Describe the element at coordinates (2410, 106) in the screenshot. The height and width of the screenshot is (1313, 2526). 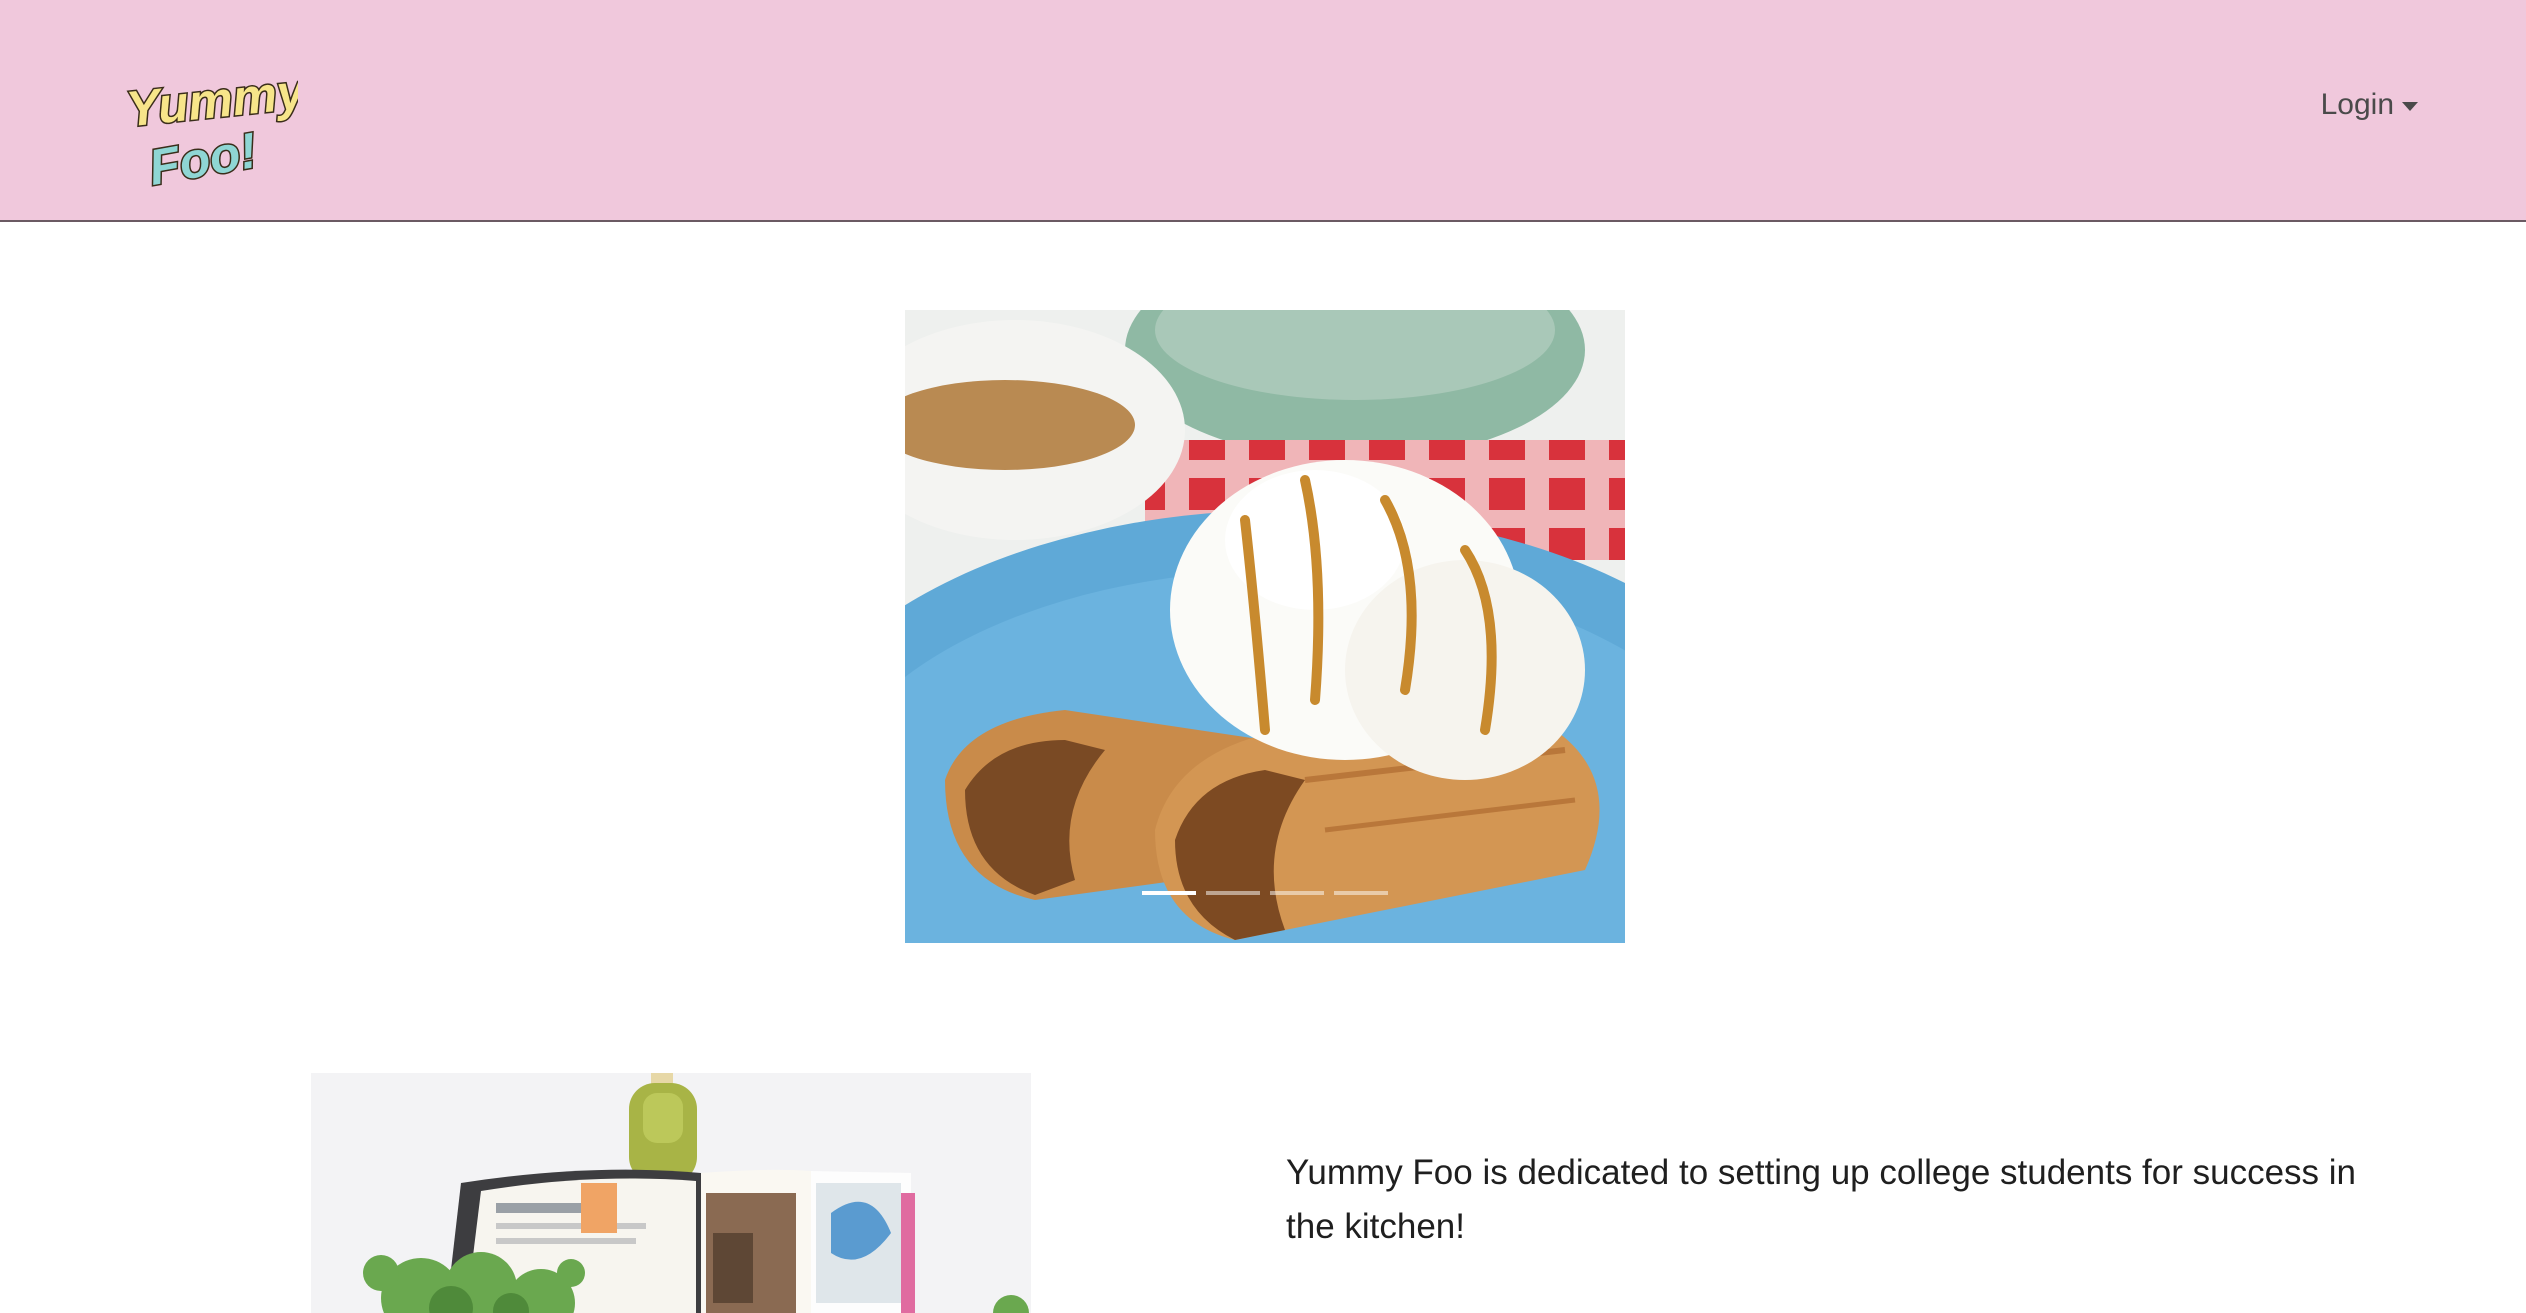
I see `caret-down-icon` at that location.